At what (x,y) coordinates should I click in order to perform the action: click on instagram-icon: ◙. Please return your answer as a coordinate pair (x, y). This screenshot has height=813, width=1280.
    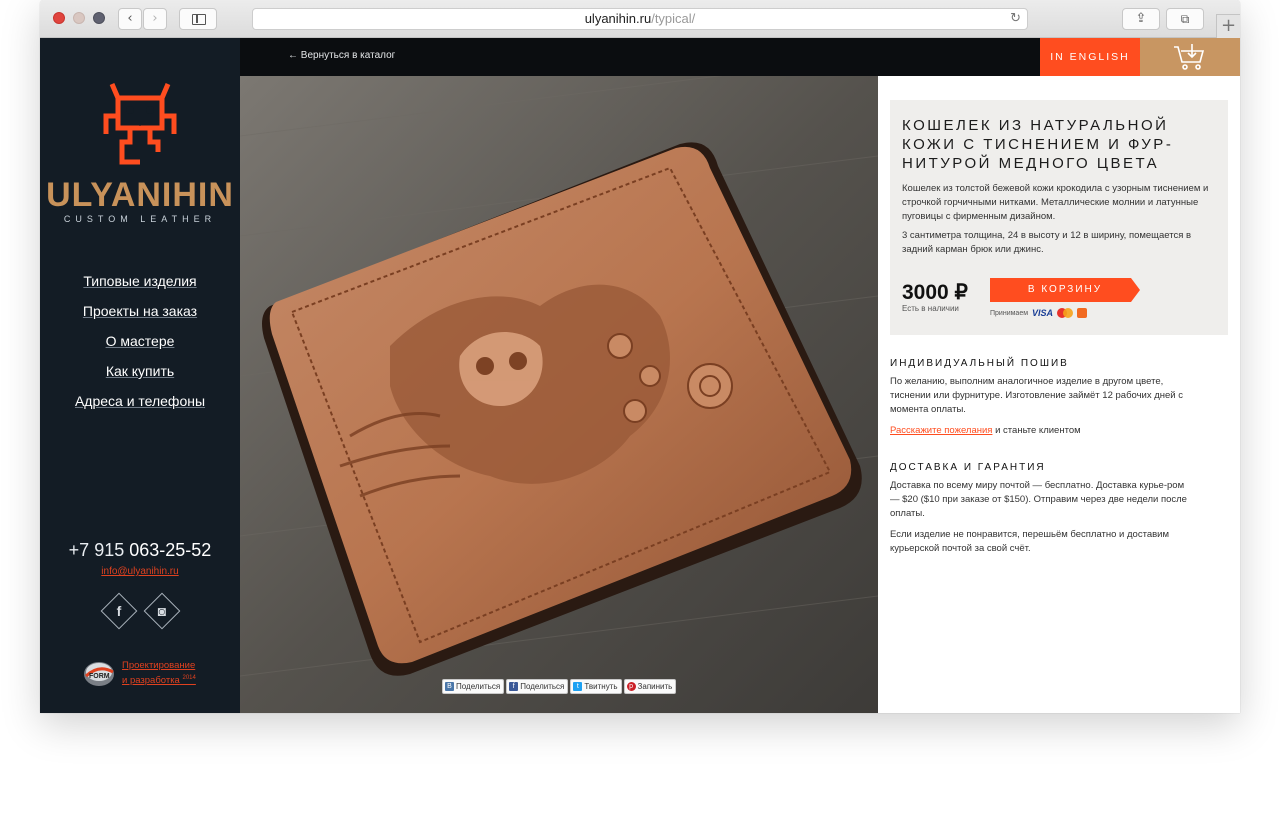
    Looking at the image, I should click on (162, 611).